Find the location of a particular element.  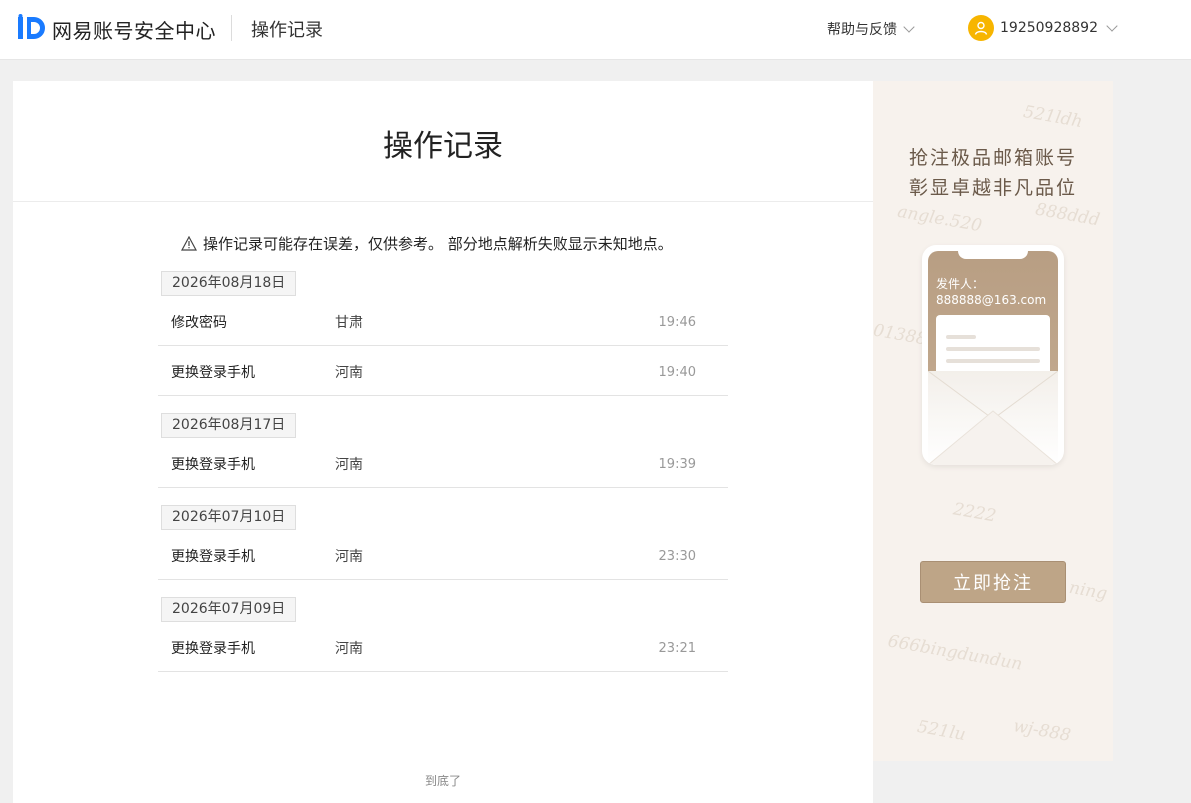

notice-message: 操作记录可能存在误差，仅供参考。 部分地点解析失败显示未知地点。 is located at coordinates (427, 243).